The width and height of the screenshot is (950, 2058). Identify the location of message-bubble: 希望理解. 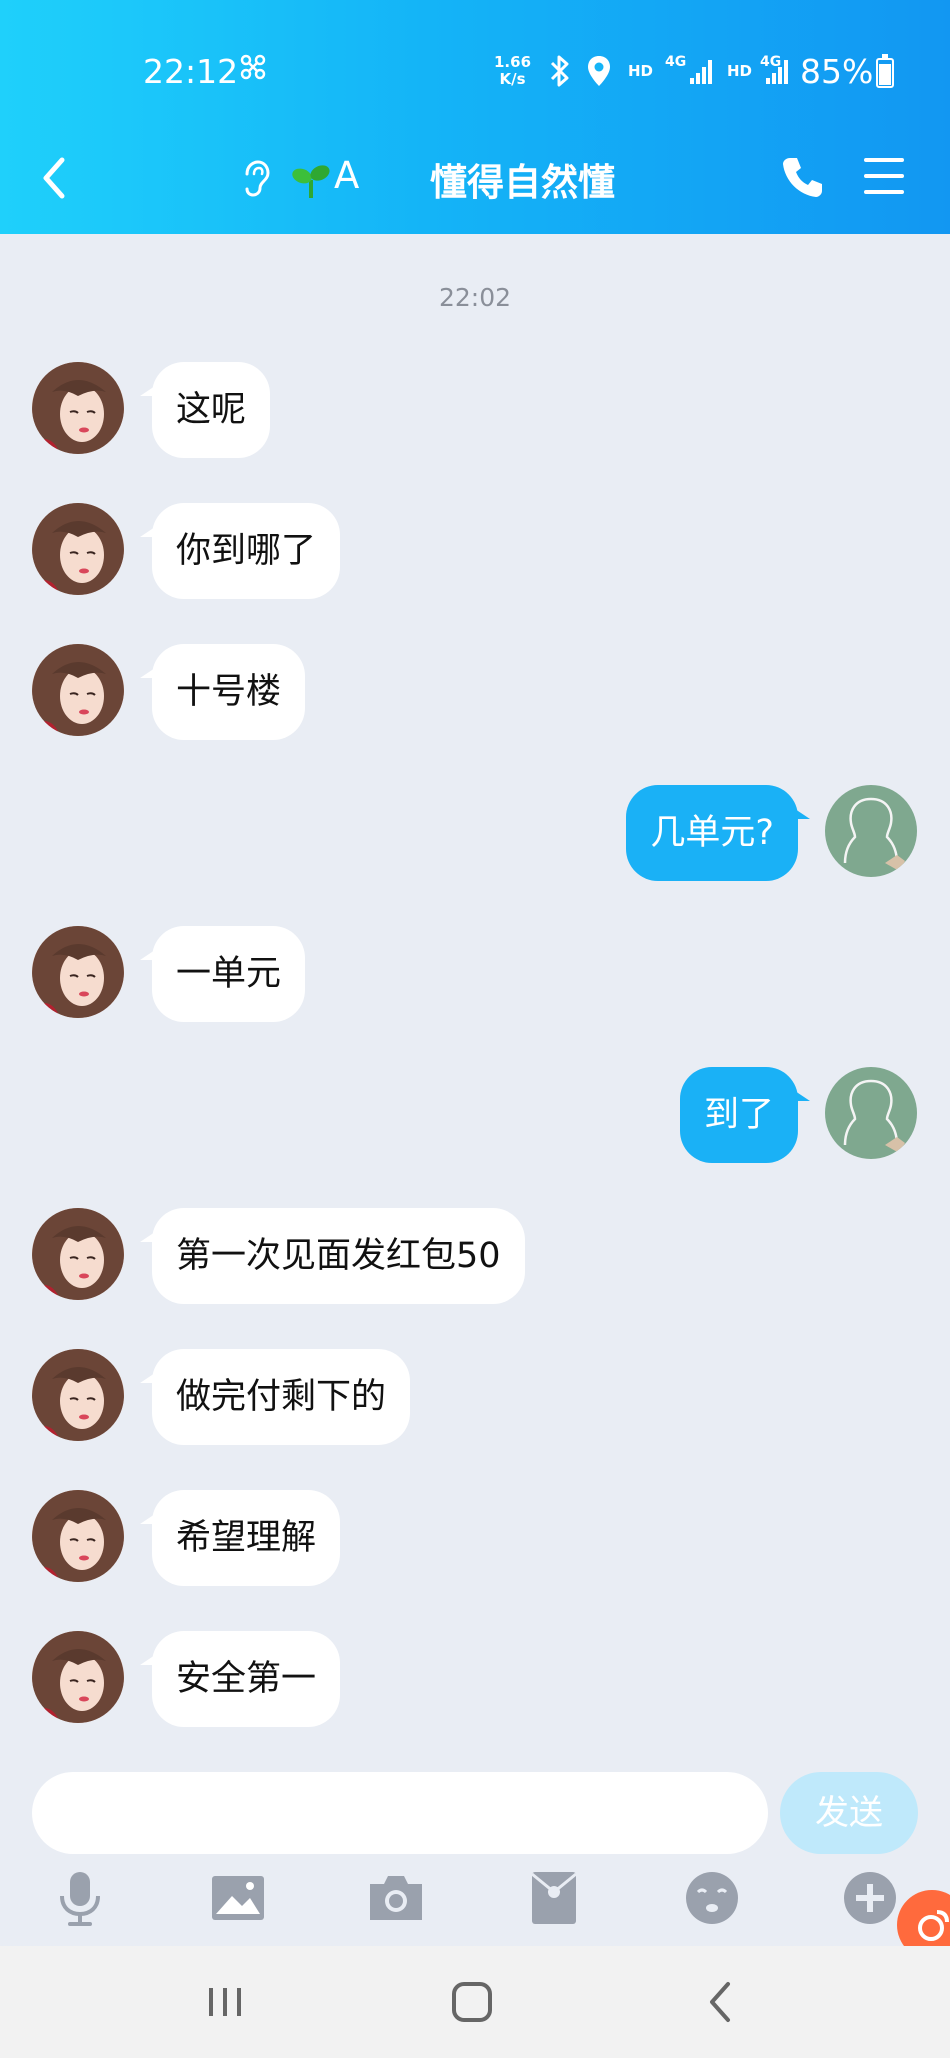
(240, 1538).